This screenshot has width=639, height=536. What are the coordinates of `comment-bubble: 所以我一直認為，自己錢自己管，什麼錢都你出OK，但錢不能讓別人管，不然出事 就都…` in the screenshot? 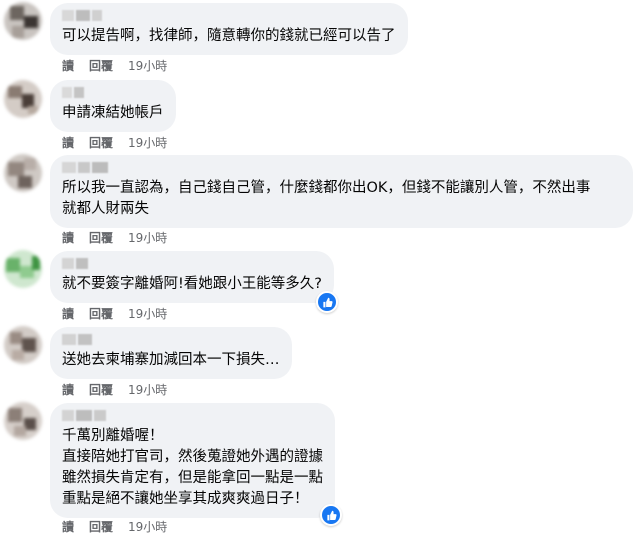 It's located at (341, 191).